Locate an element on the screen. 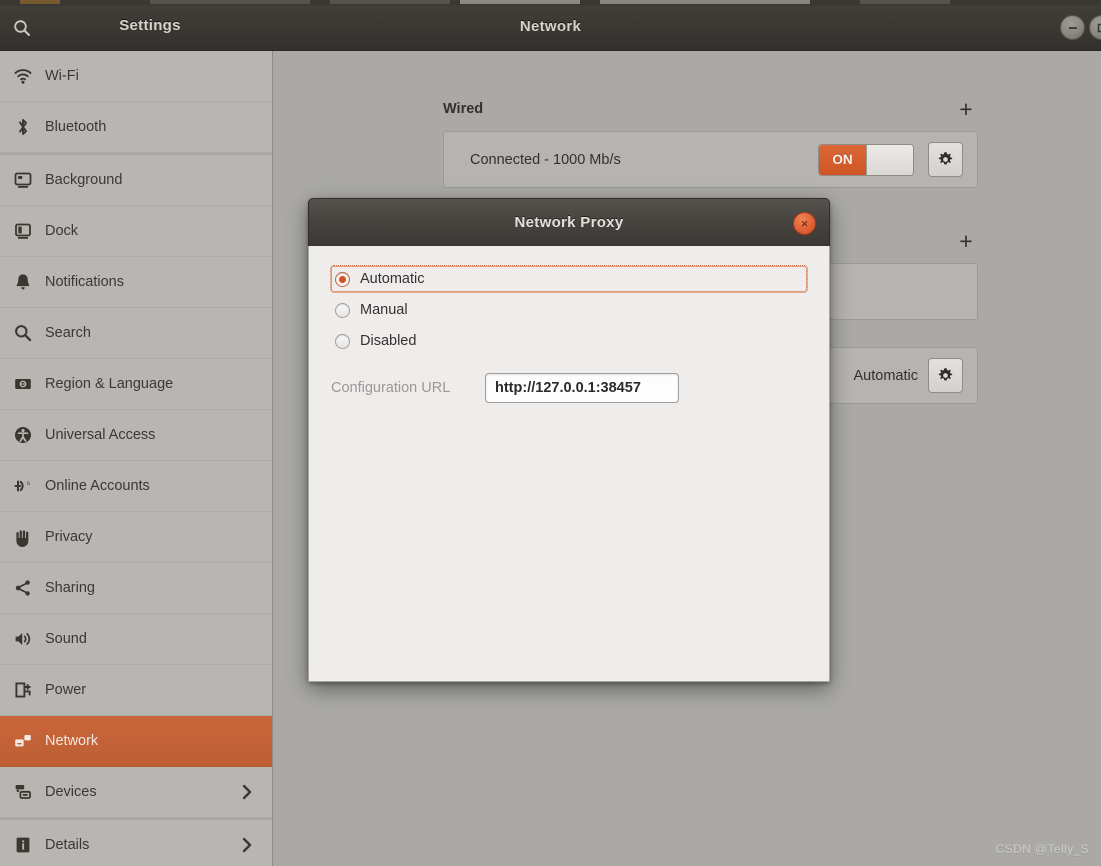 The height and width of the screenshot is (866, 1101). proxy-settings-button is located at coordinates (945, 375).